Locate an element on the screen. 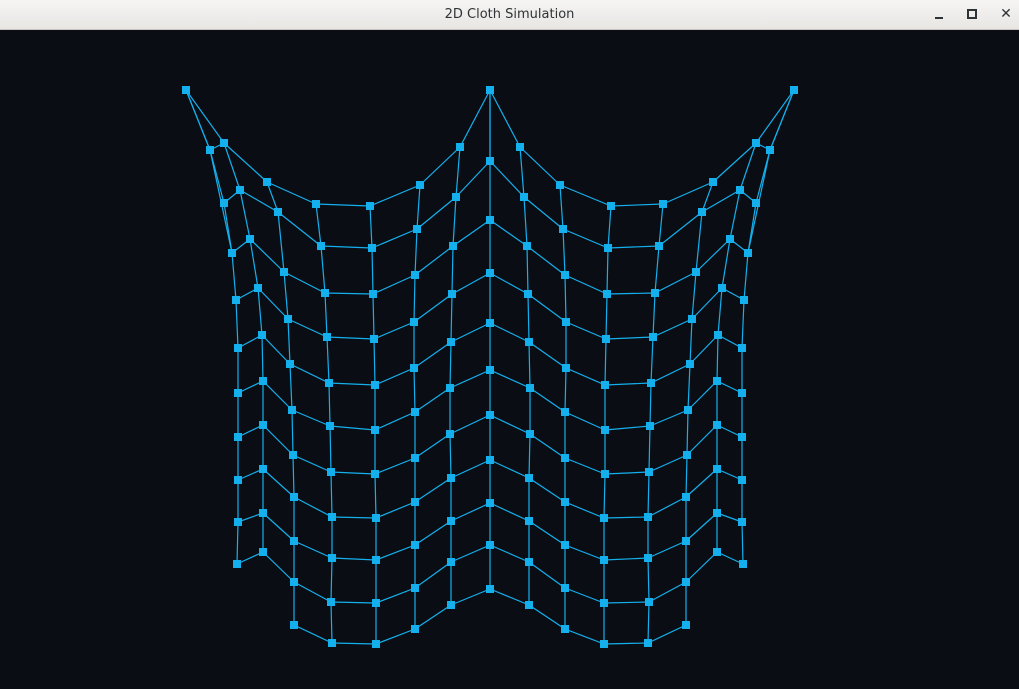 Image resolution: width=1019 pixels, height=689 pixels. minimize-button is located at coordinates (939, 14).